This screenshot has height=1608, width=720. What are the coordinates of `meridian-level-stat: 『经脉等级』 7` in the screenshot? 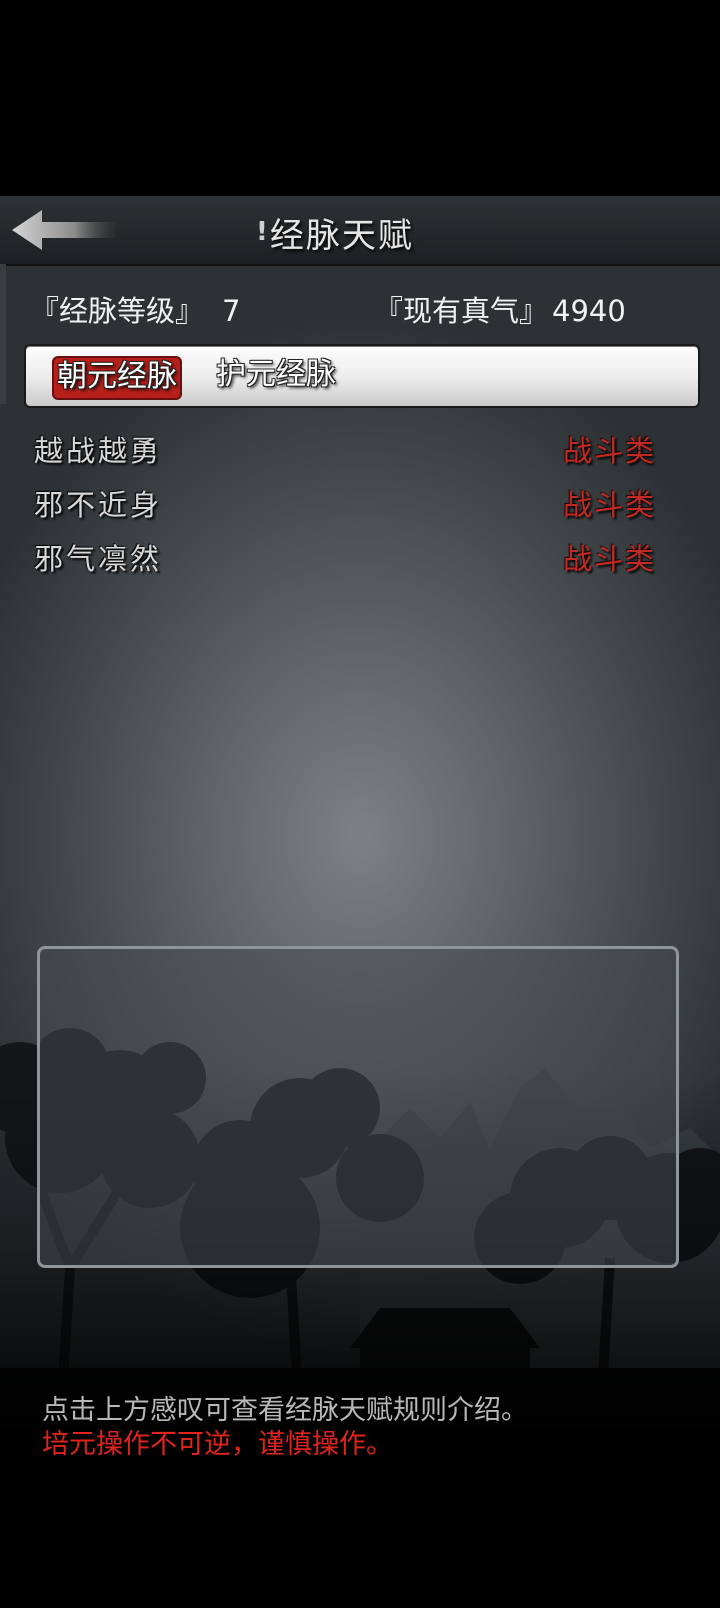 It's located at (135, 309).